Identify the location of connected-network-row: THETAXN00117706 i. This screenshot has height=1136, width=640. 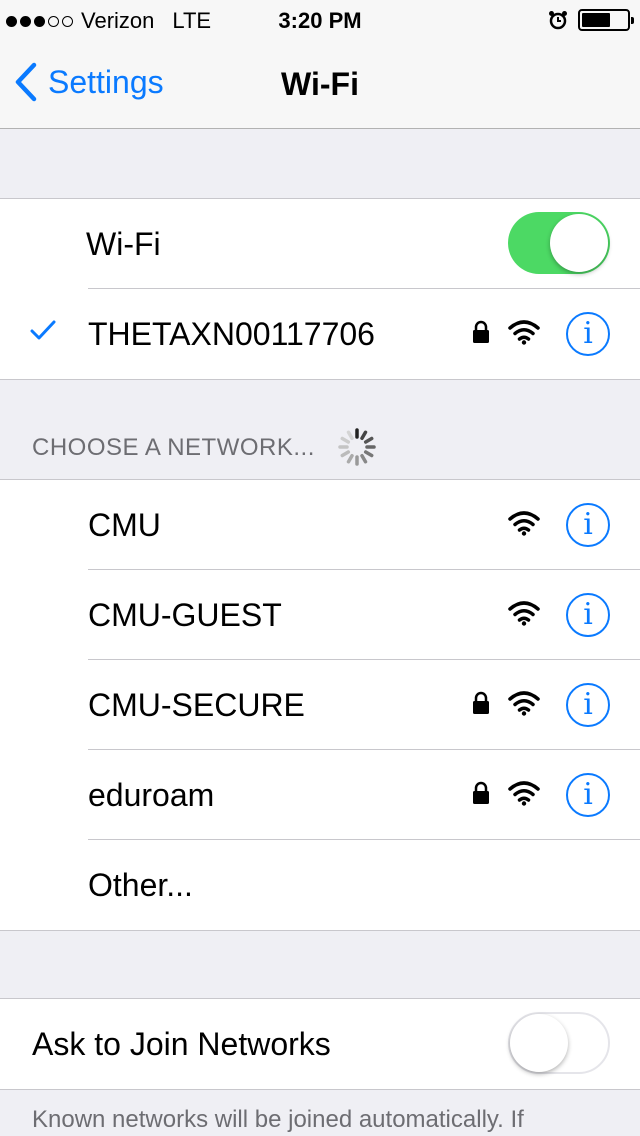
(320, 334).